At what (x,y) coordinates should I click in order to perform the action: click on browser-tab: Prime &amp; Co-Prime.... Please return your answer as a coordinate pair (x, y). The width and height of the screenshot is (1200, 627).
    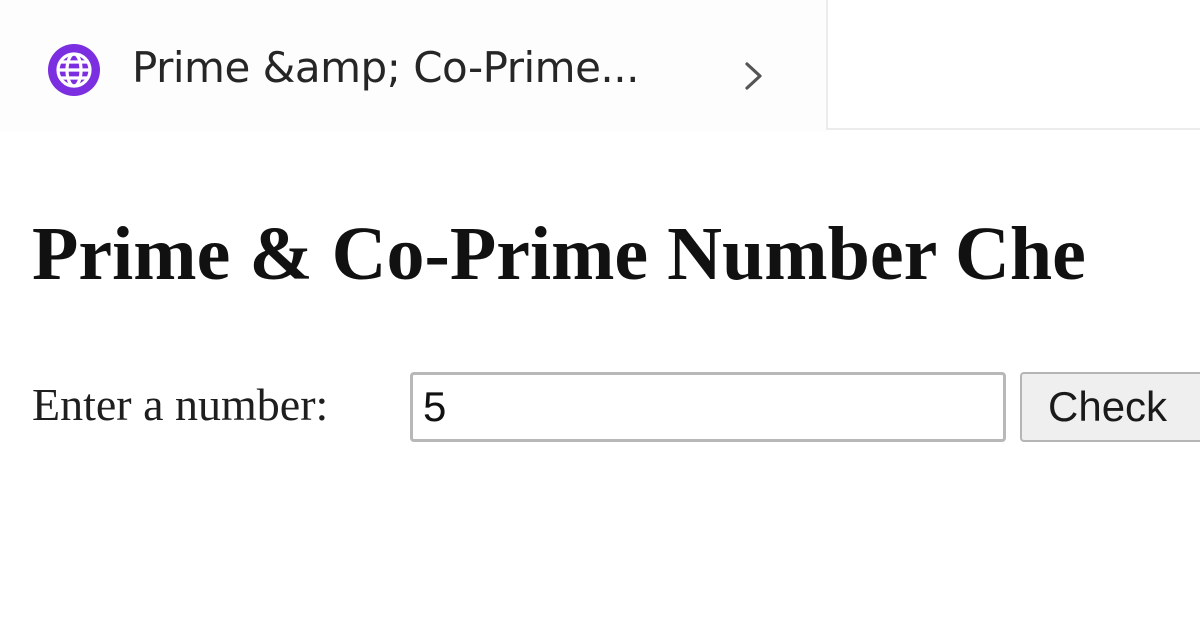
    Looking at the image, I should click on (413, 66).